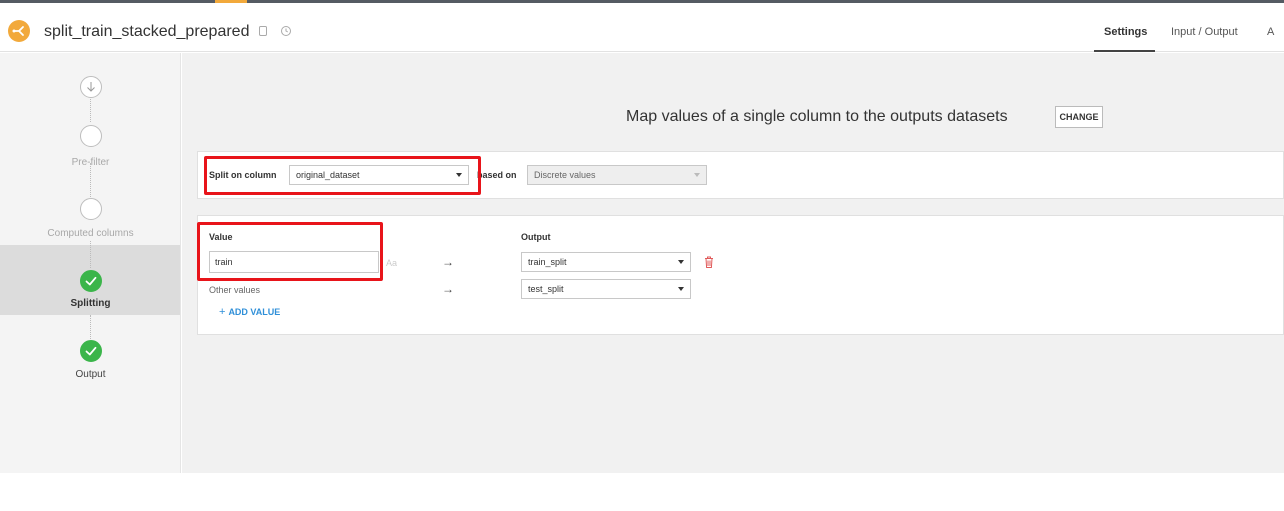  Describe the element at coordinates (286, 31) in the screenshot. I see `history-icon` at that location.